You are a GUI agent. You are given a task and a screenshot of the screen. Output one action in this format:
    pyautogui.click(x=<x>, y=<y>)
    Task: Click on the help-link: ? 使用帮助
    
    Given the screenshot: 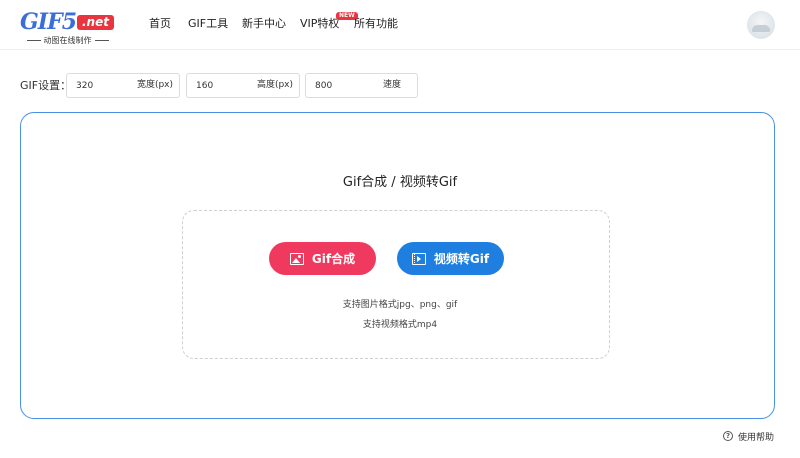 What is the action you would take?
    pyautogui.click(x=749, y=436)
    